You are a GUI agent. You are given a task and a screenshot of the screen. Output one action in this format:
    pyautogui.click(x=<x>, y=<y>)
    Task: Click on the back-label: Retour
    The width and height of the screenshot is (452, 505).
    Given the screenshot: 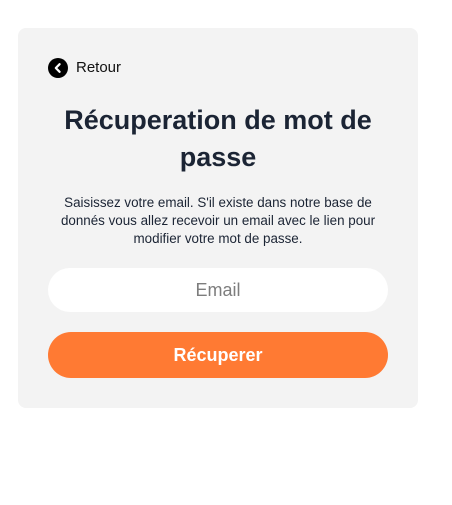 What is the action you would take?
    pyautogui.click(x=99, y=67)
    